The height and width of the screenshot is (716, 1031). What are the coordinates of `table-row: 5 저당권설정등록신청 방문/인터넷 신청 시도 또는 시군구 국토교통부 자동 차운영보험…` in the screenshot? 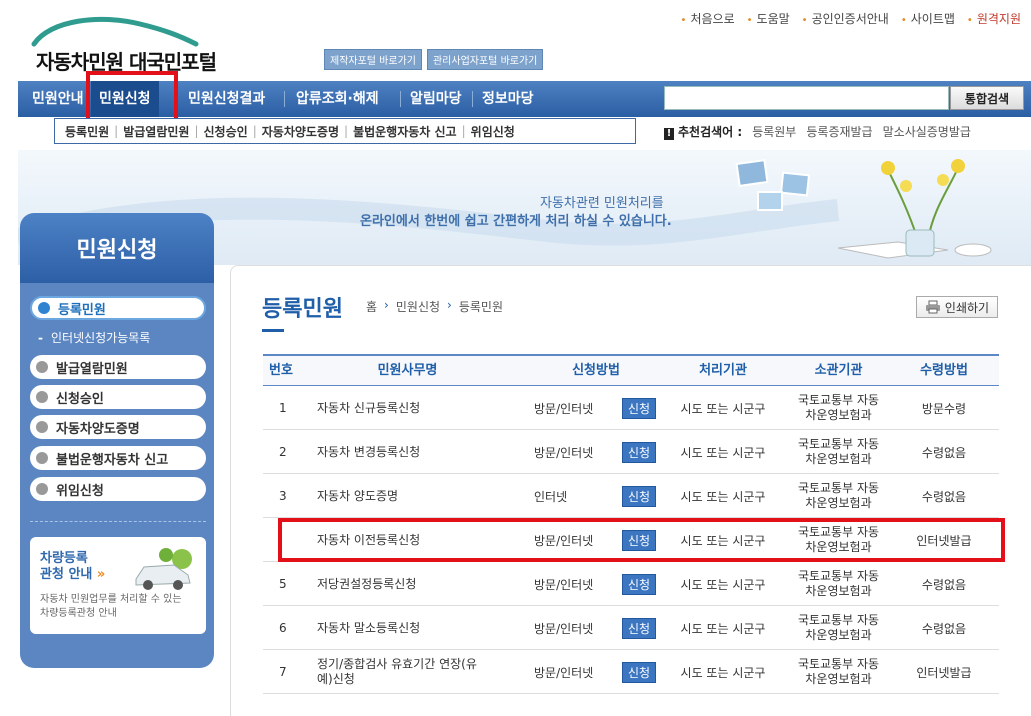 It's located at (631, 584).